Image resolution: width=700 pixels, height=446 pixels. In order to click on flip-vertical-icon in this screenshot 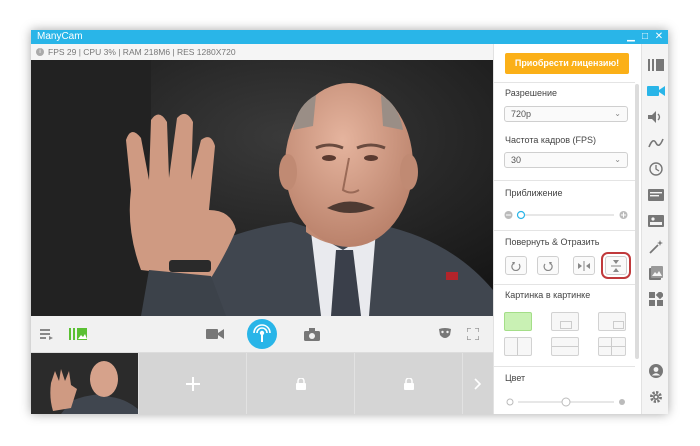, I will do `click(616, 265)`.